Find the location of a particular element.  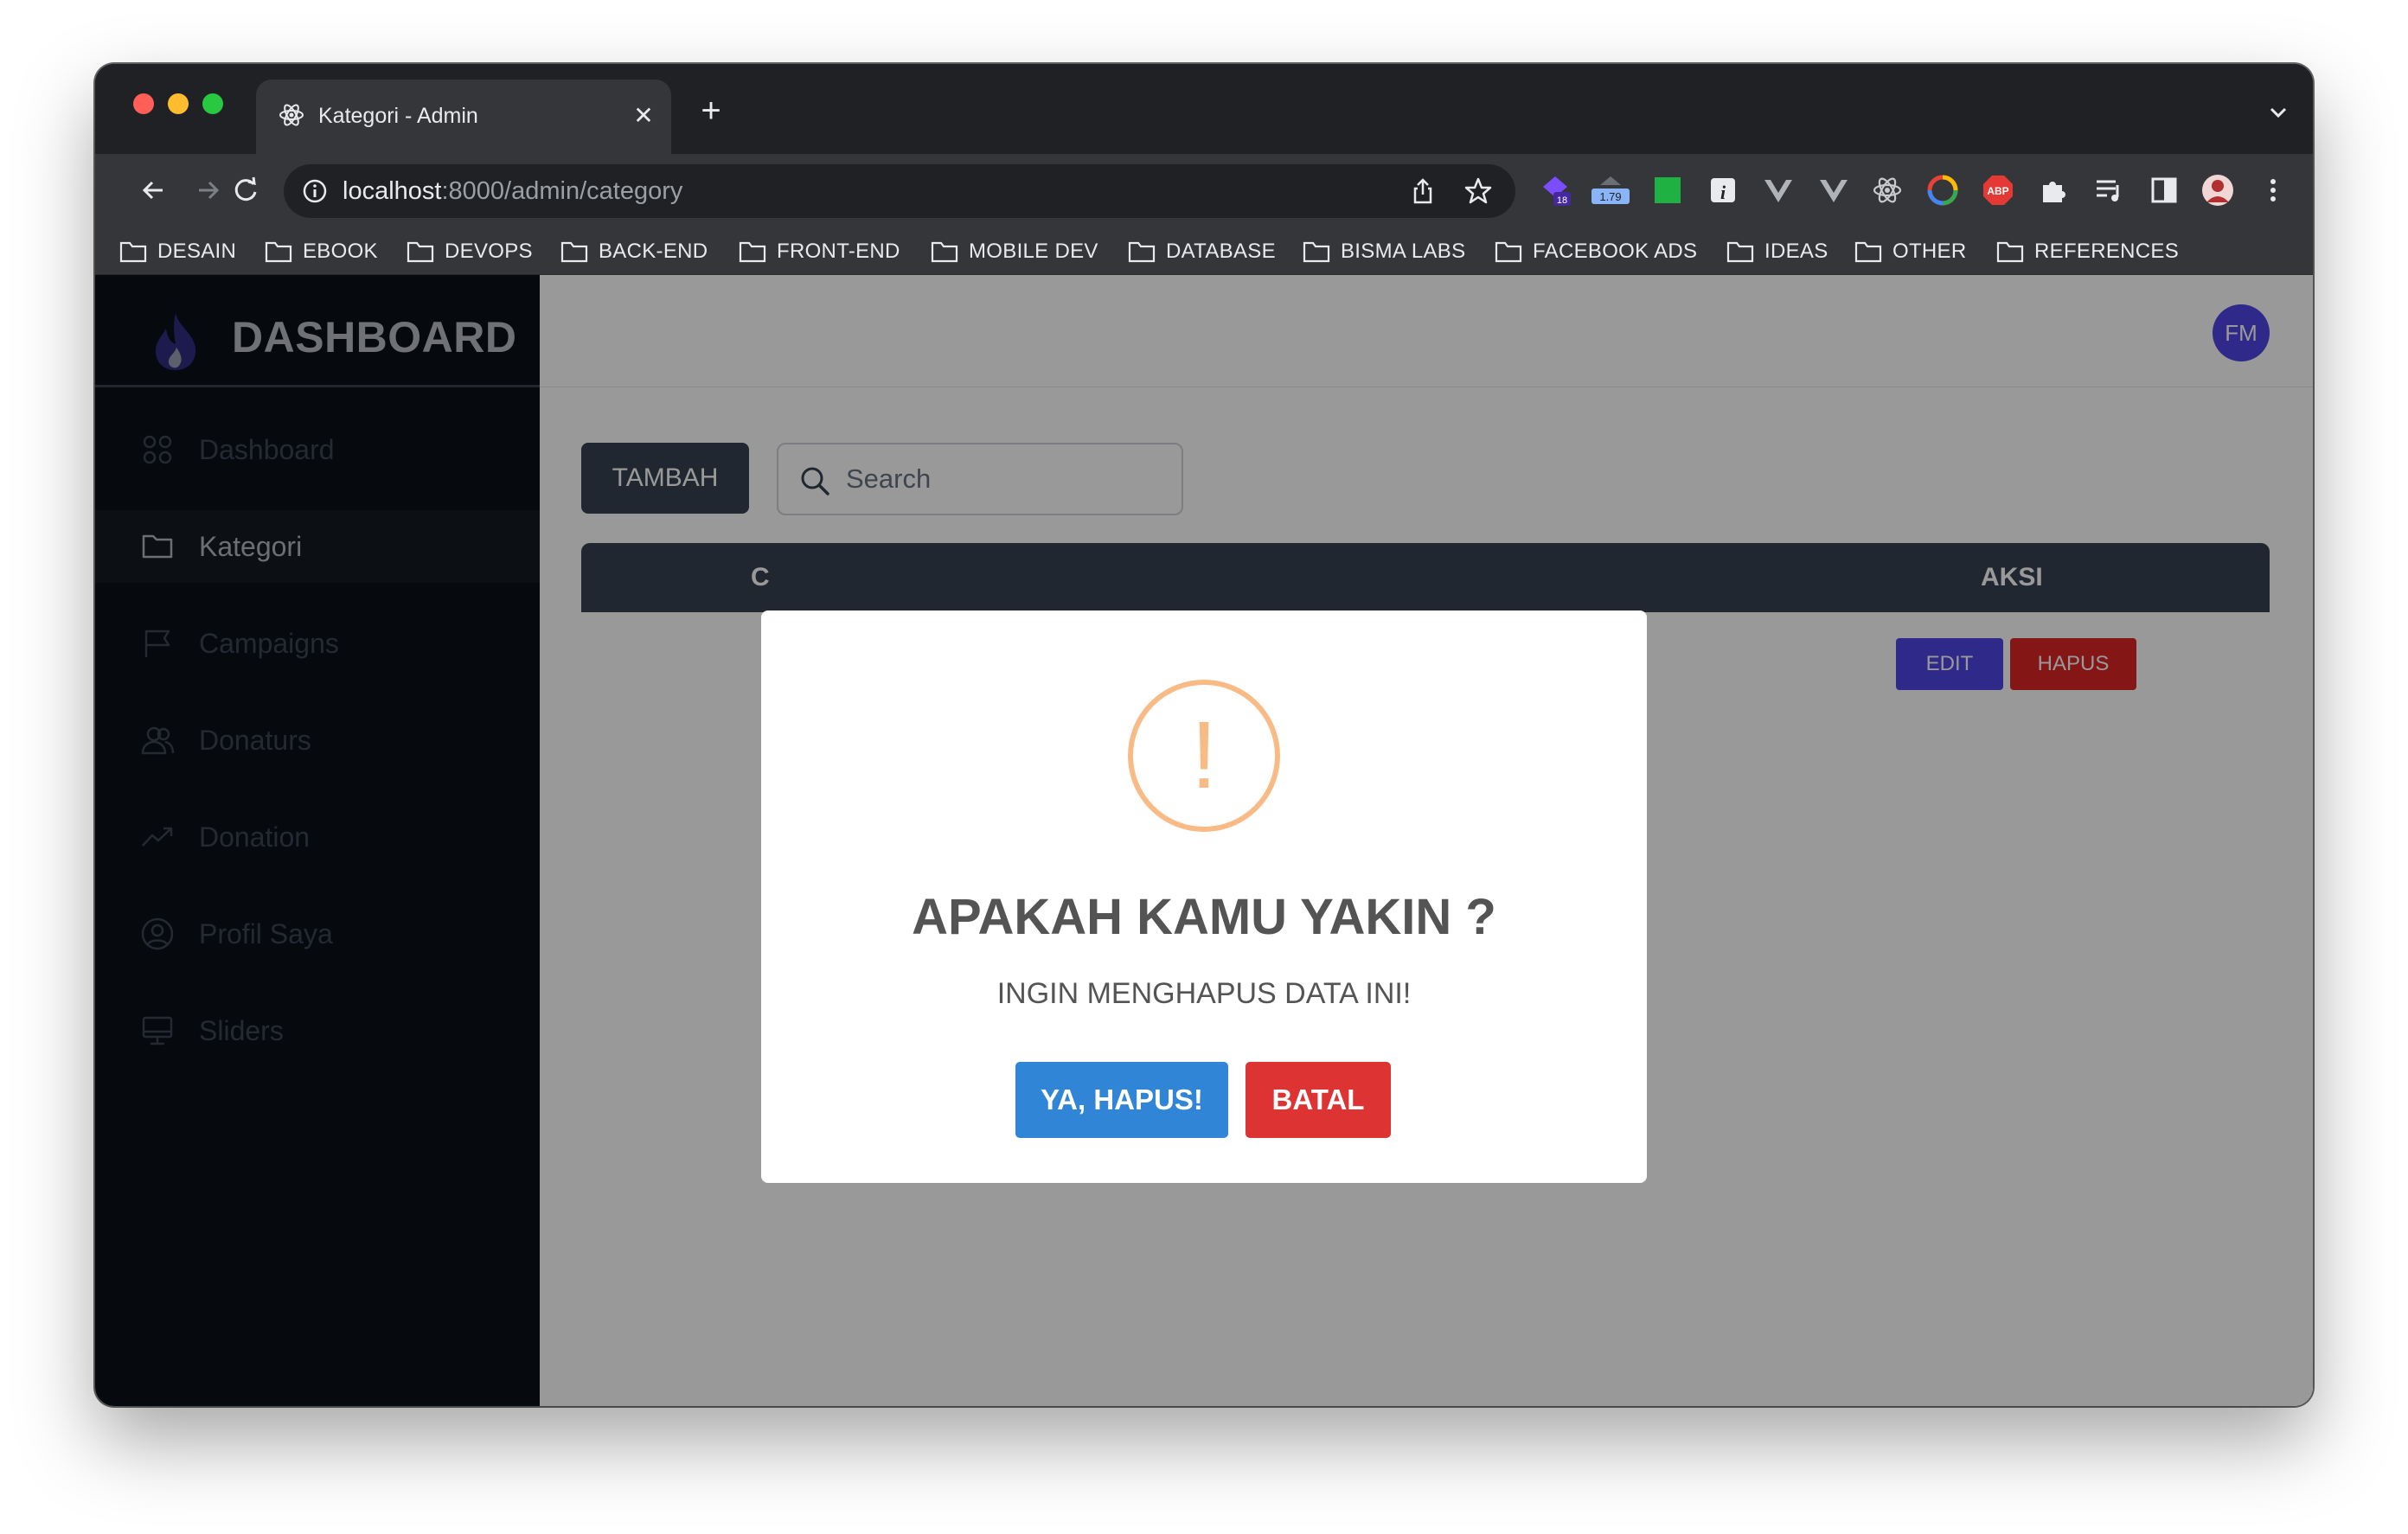

bookmark-folder: DATABASE is located at coordinates (1202, 252).